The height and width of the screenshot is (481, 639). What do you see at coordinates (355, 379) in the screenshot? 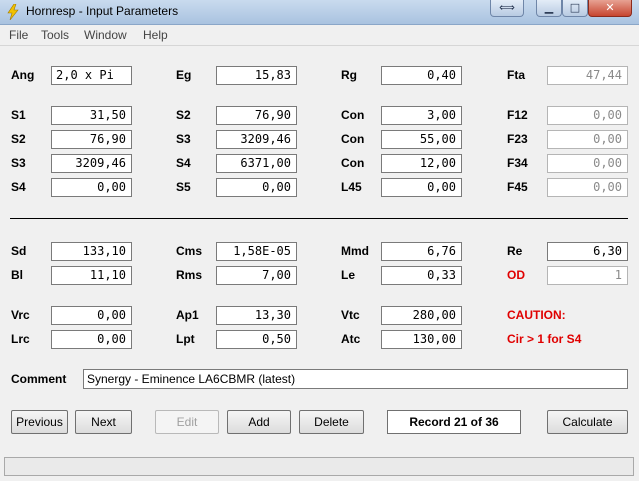
I see `comment-field: Synergy - Eminence LA6CBMR (latest)` at bounding box center [355, 379].